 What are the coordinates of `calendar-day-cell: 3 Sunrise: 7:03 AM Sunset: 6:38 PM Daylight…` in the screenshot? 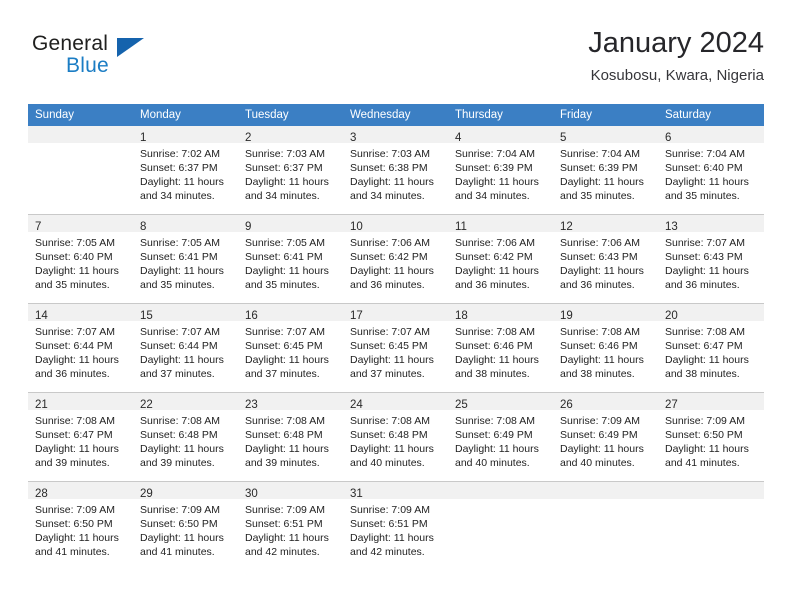 It's located at (395, 170).